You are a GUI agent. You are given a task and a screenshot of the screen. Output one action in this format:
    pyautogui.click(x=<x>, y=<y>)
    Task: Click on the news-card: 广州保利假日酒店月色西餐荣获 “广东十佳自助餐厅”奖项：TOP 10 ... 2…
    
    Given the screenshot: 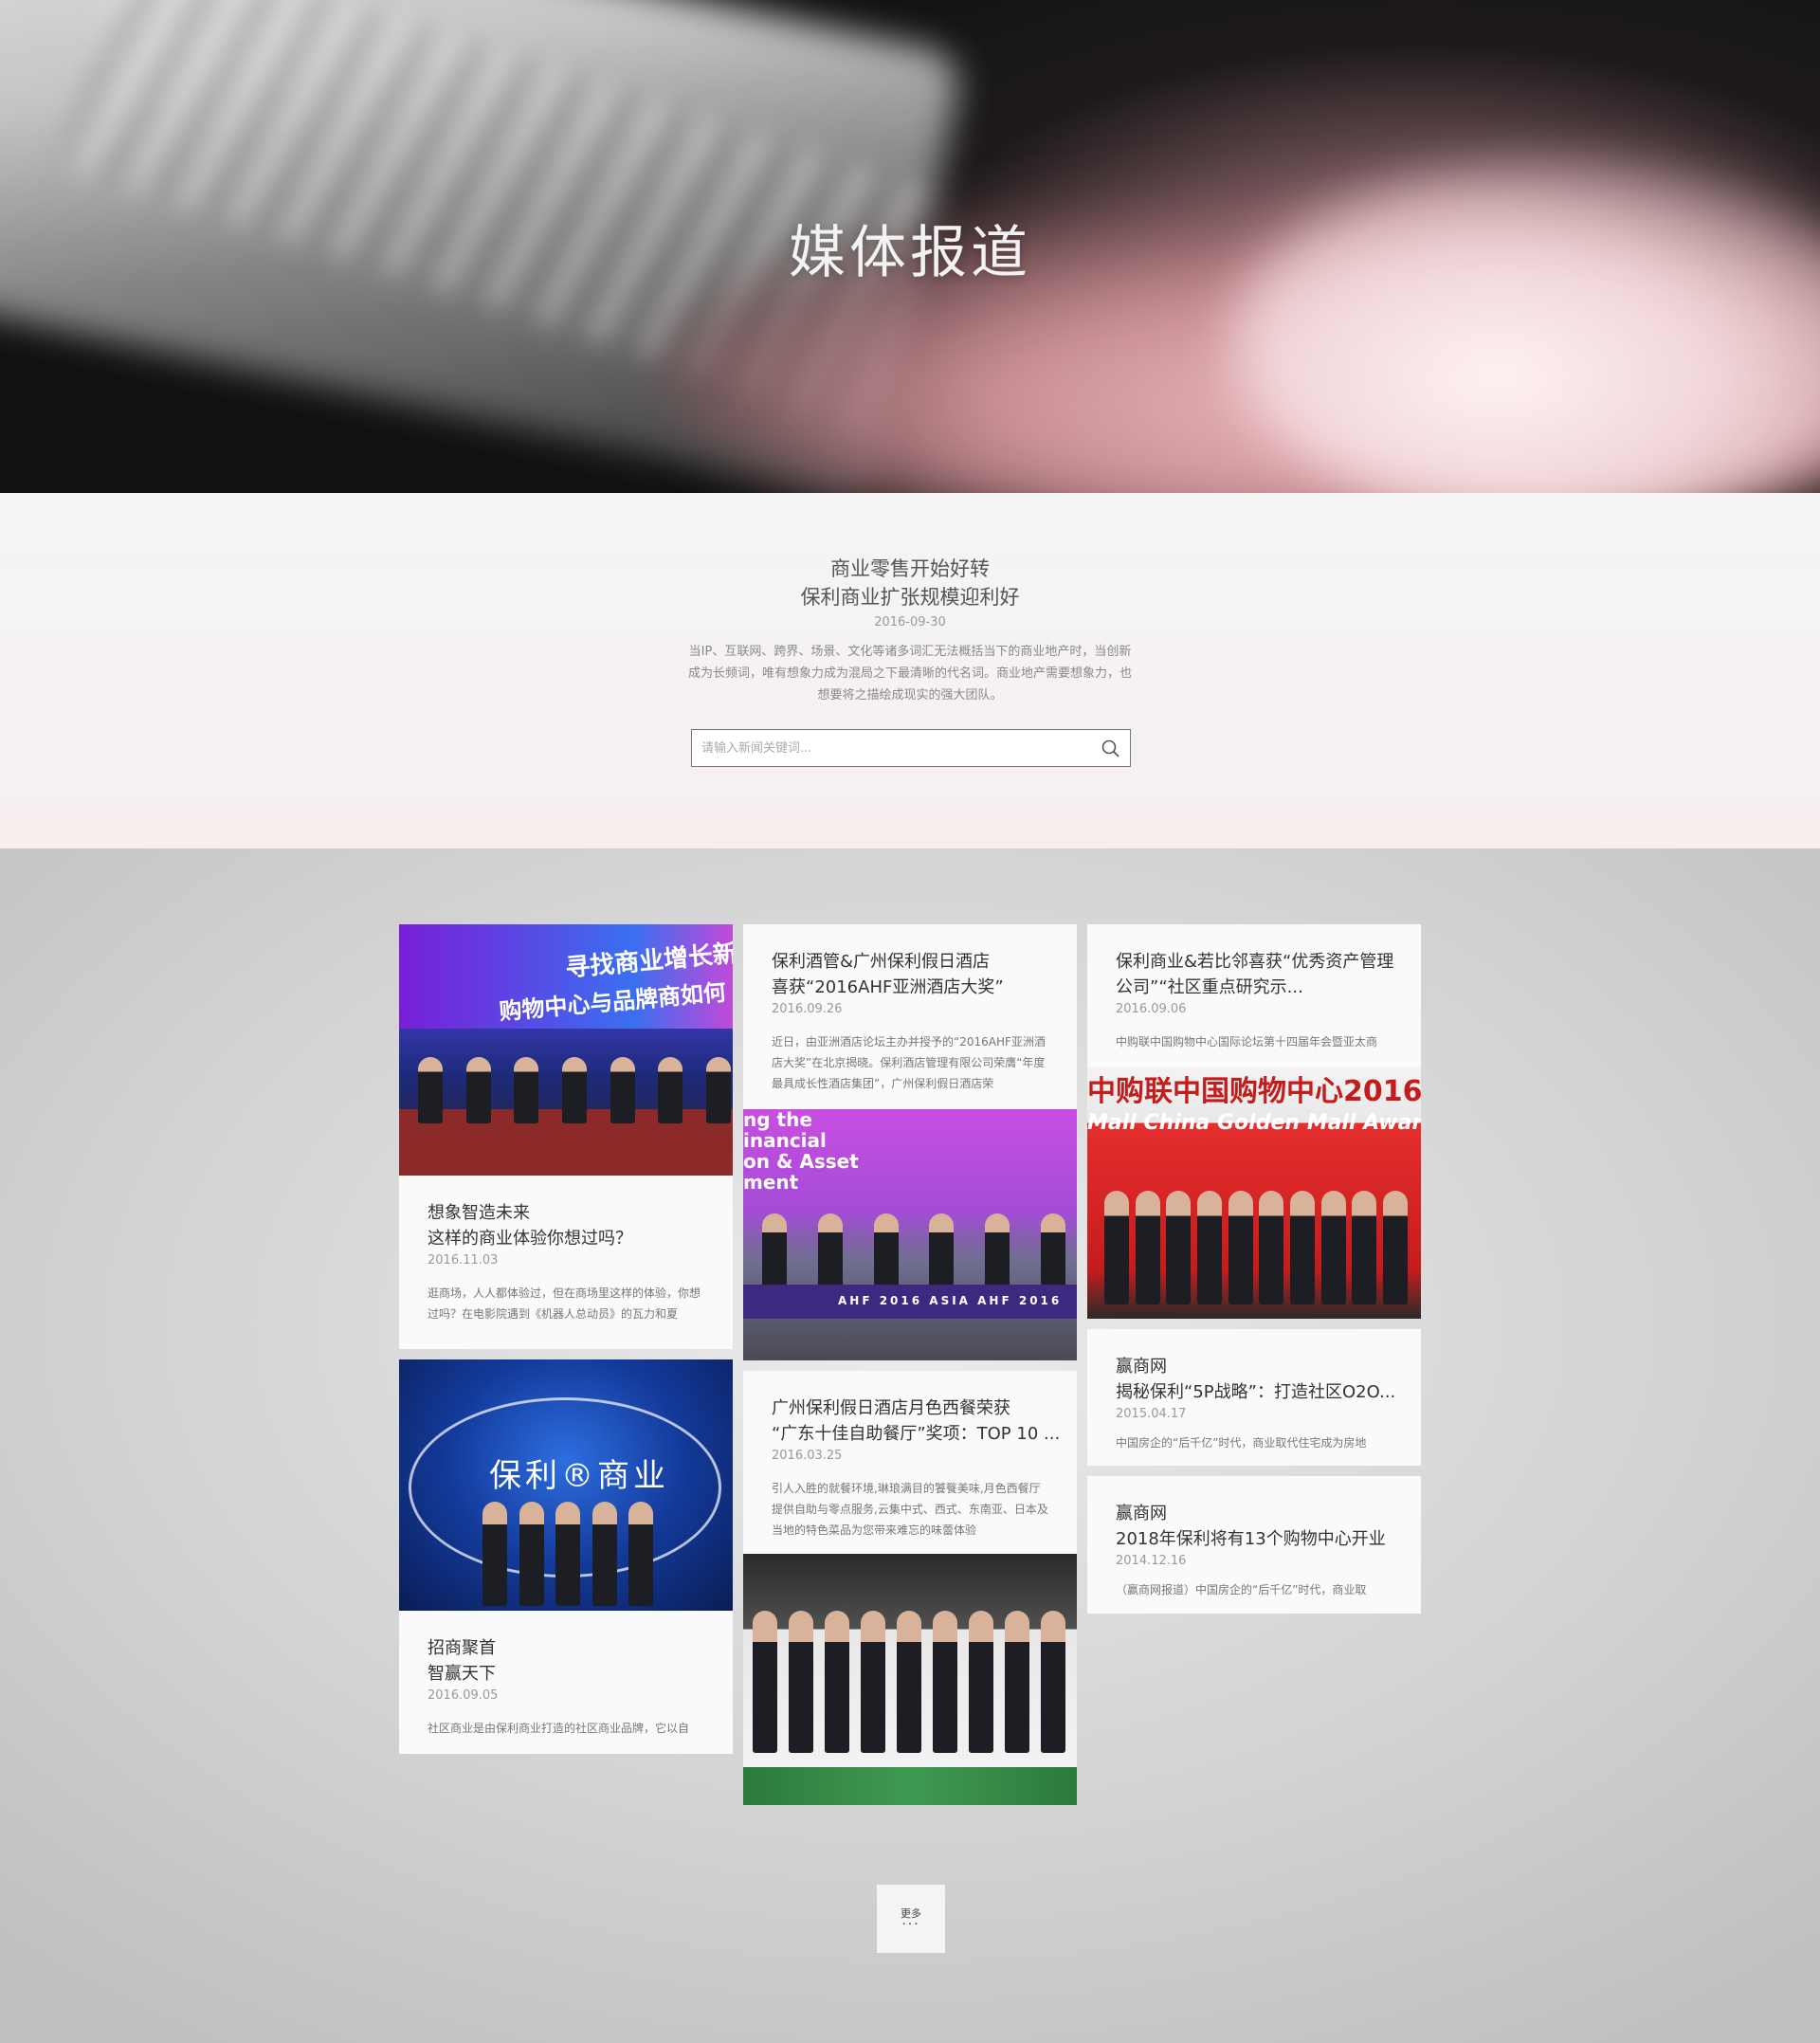 What is the action you would take?
    pyautogui.click(x=910, y=1588)
    